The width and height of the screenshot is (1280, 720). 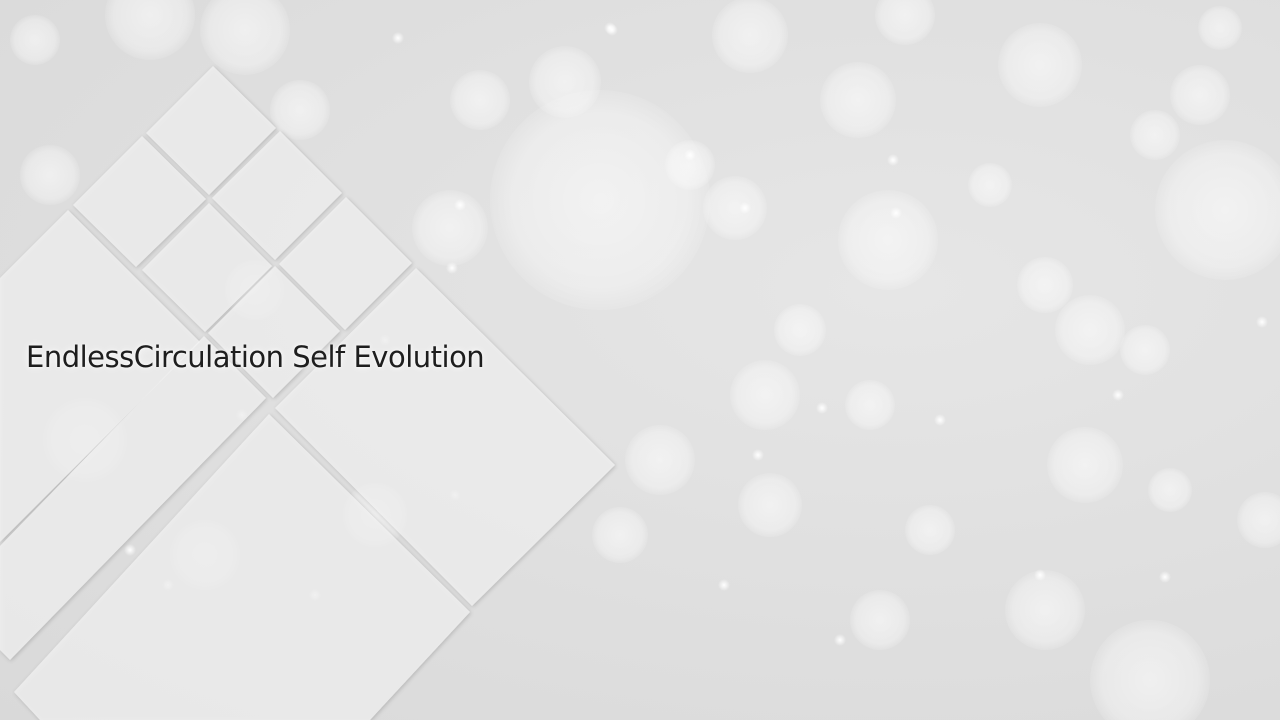 What do you see at coordinates (255, 357) in the screenshot?
I see `slide-headline: EndlessCirculation Self Evolution` at bounding box center [255, 357].